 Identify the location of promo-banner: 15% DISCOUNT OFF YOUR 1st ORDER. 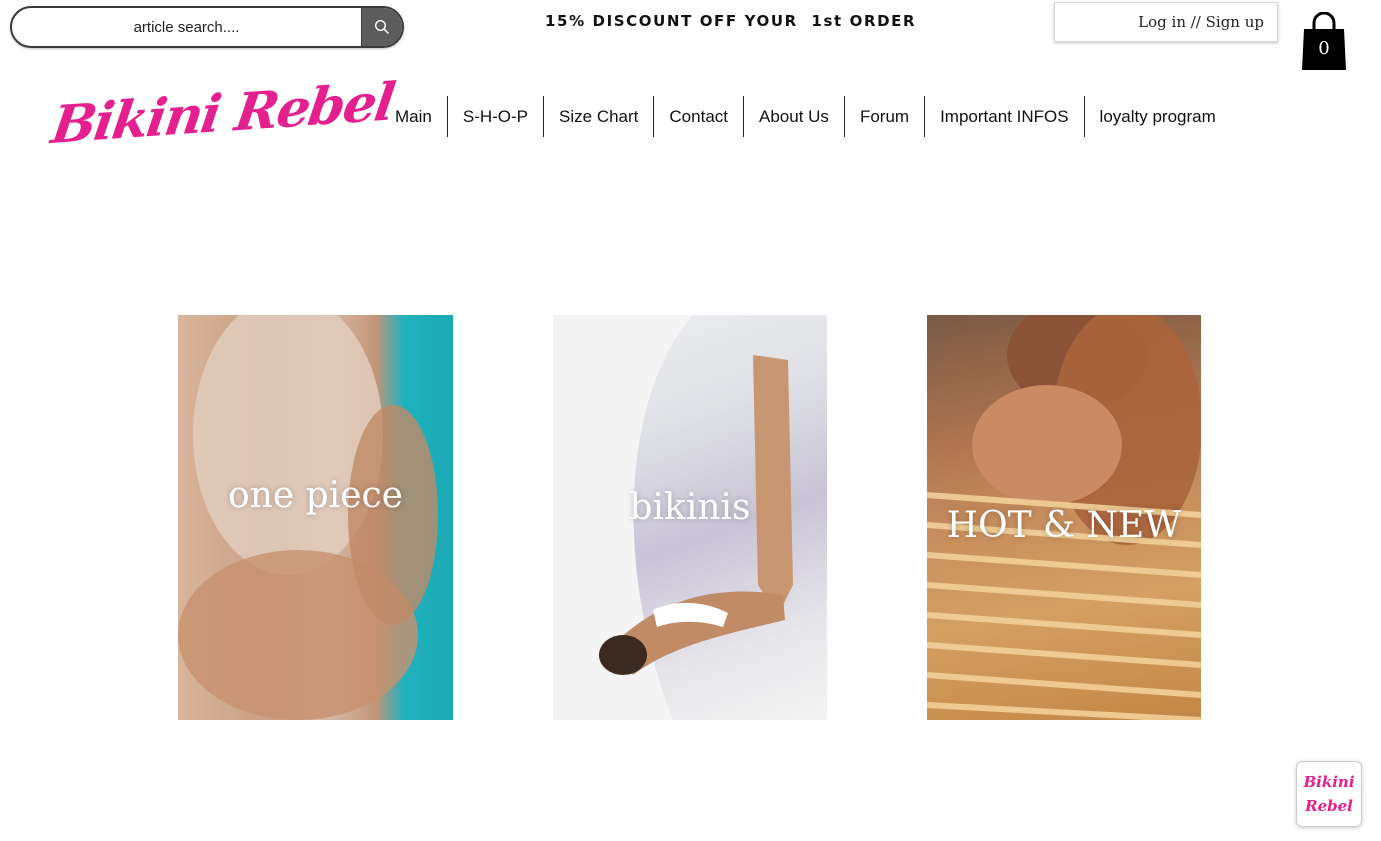
(731, 21).